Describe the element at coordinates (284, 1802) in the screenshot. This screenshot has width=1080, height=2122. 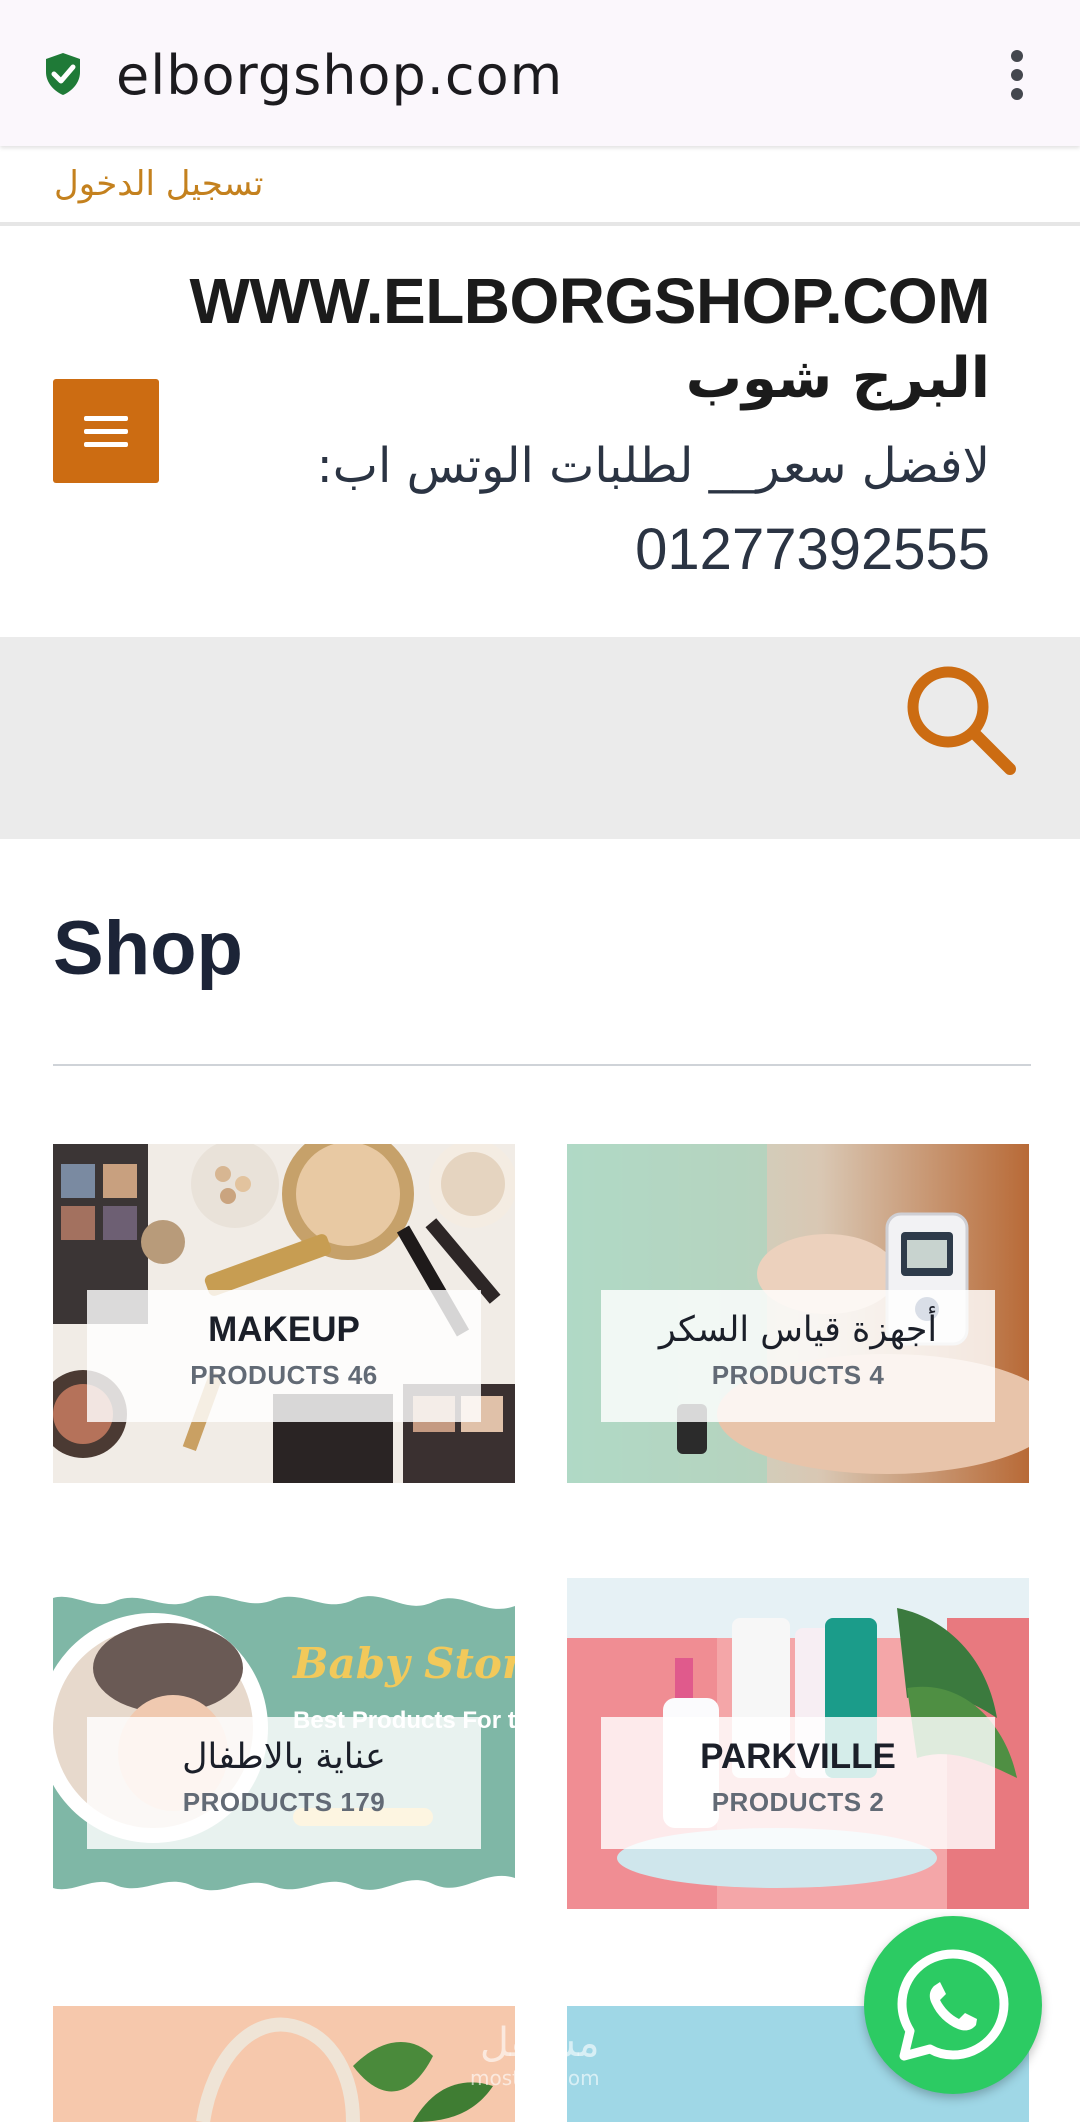
I see `category-product-count: PRODUCTS 179` at that location.